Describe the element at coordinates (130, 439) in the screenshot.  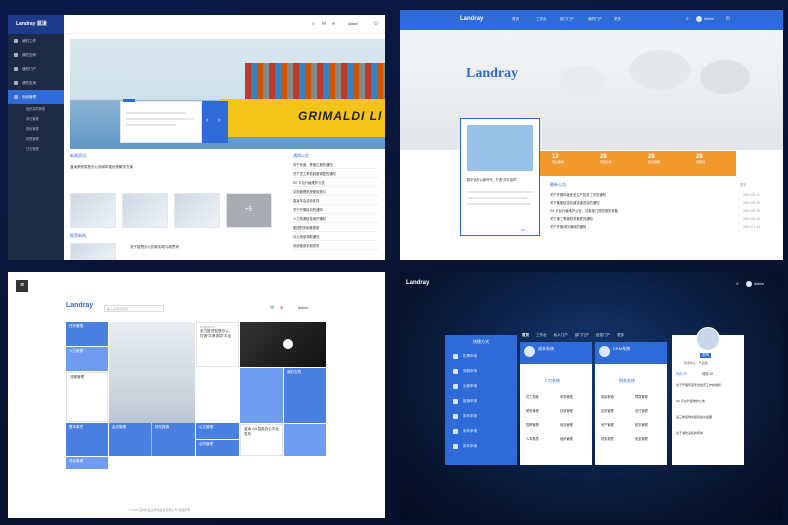
I see `tile-meeting: 会议管理` at that location.